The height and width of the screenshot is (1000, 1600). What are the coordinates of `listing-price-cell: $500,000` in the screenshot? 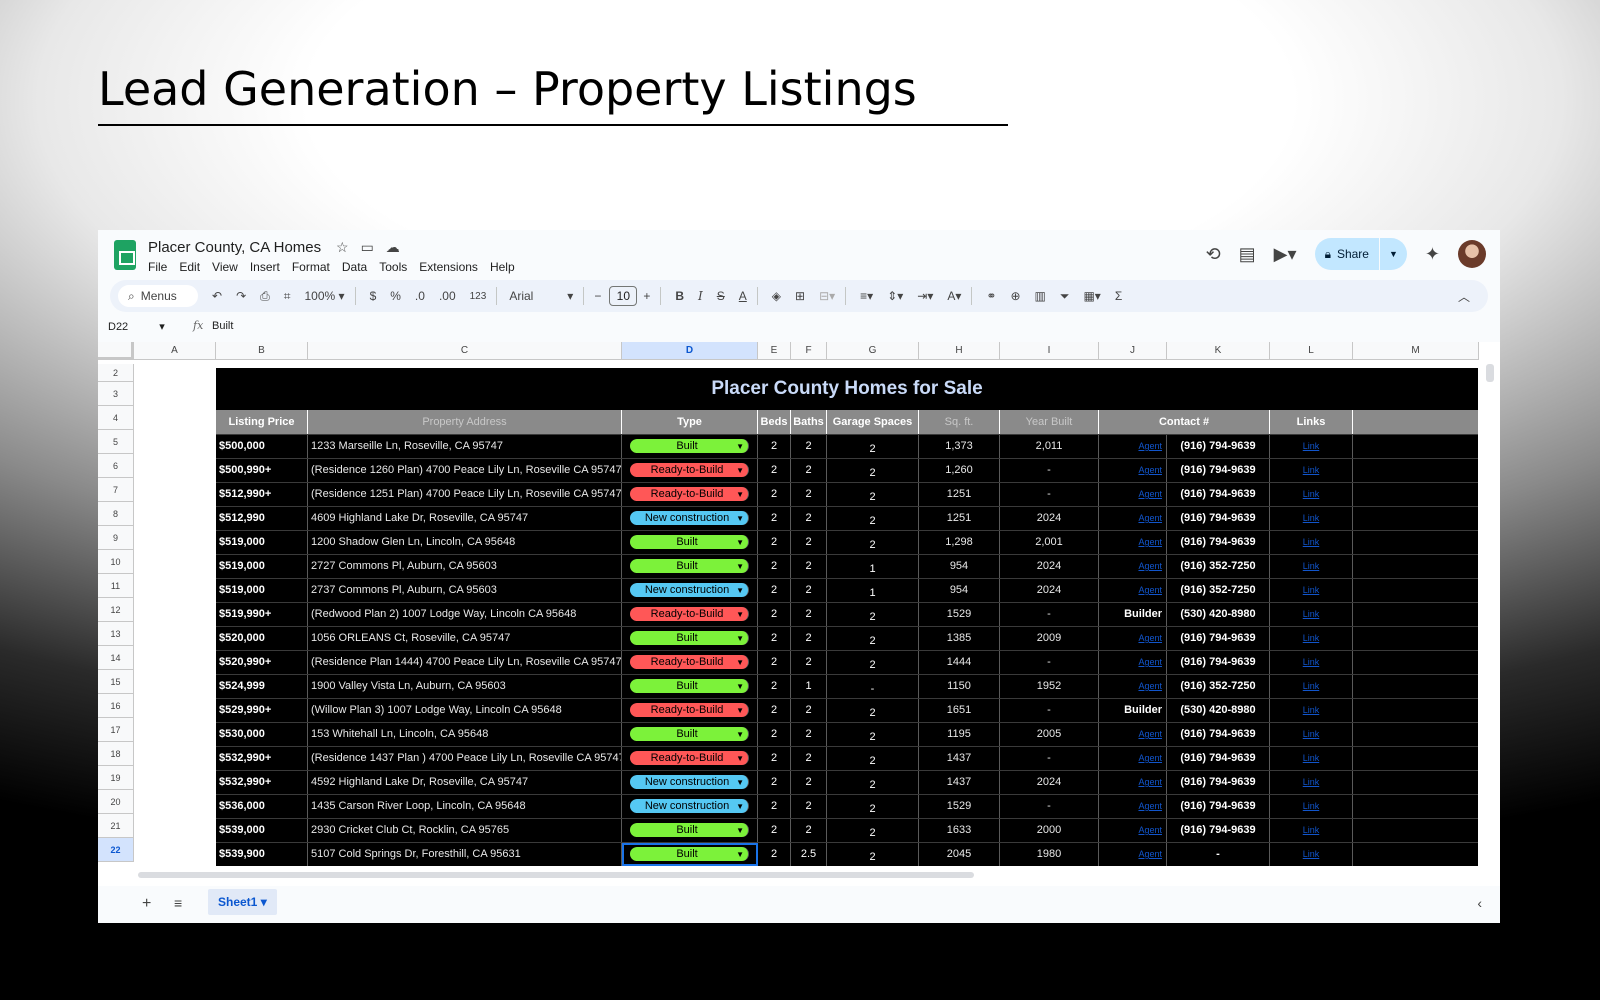 It's located at (262, 446).